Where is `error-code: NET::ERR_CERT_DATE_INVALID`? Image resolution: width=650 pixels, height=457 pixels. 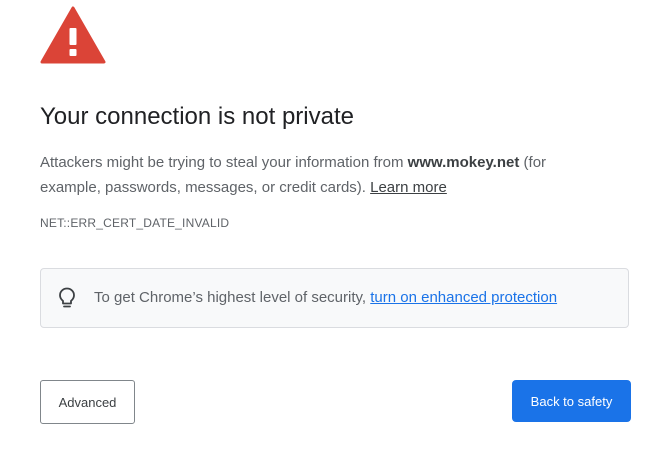 error-code: NET::ERR_CERT_DATE_INVALID is located at coordinates (135, 223).